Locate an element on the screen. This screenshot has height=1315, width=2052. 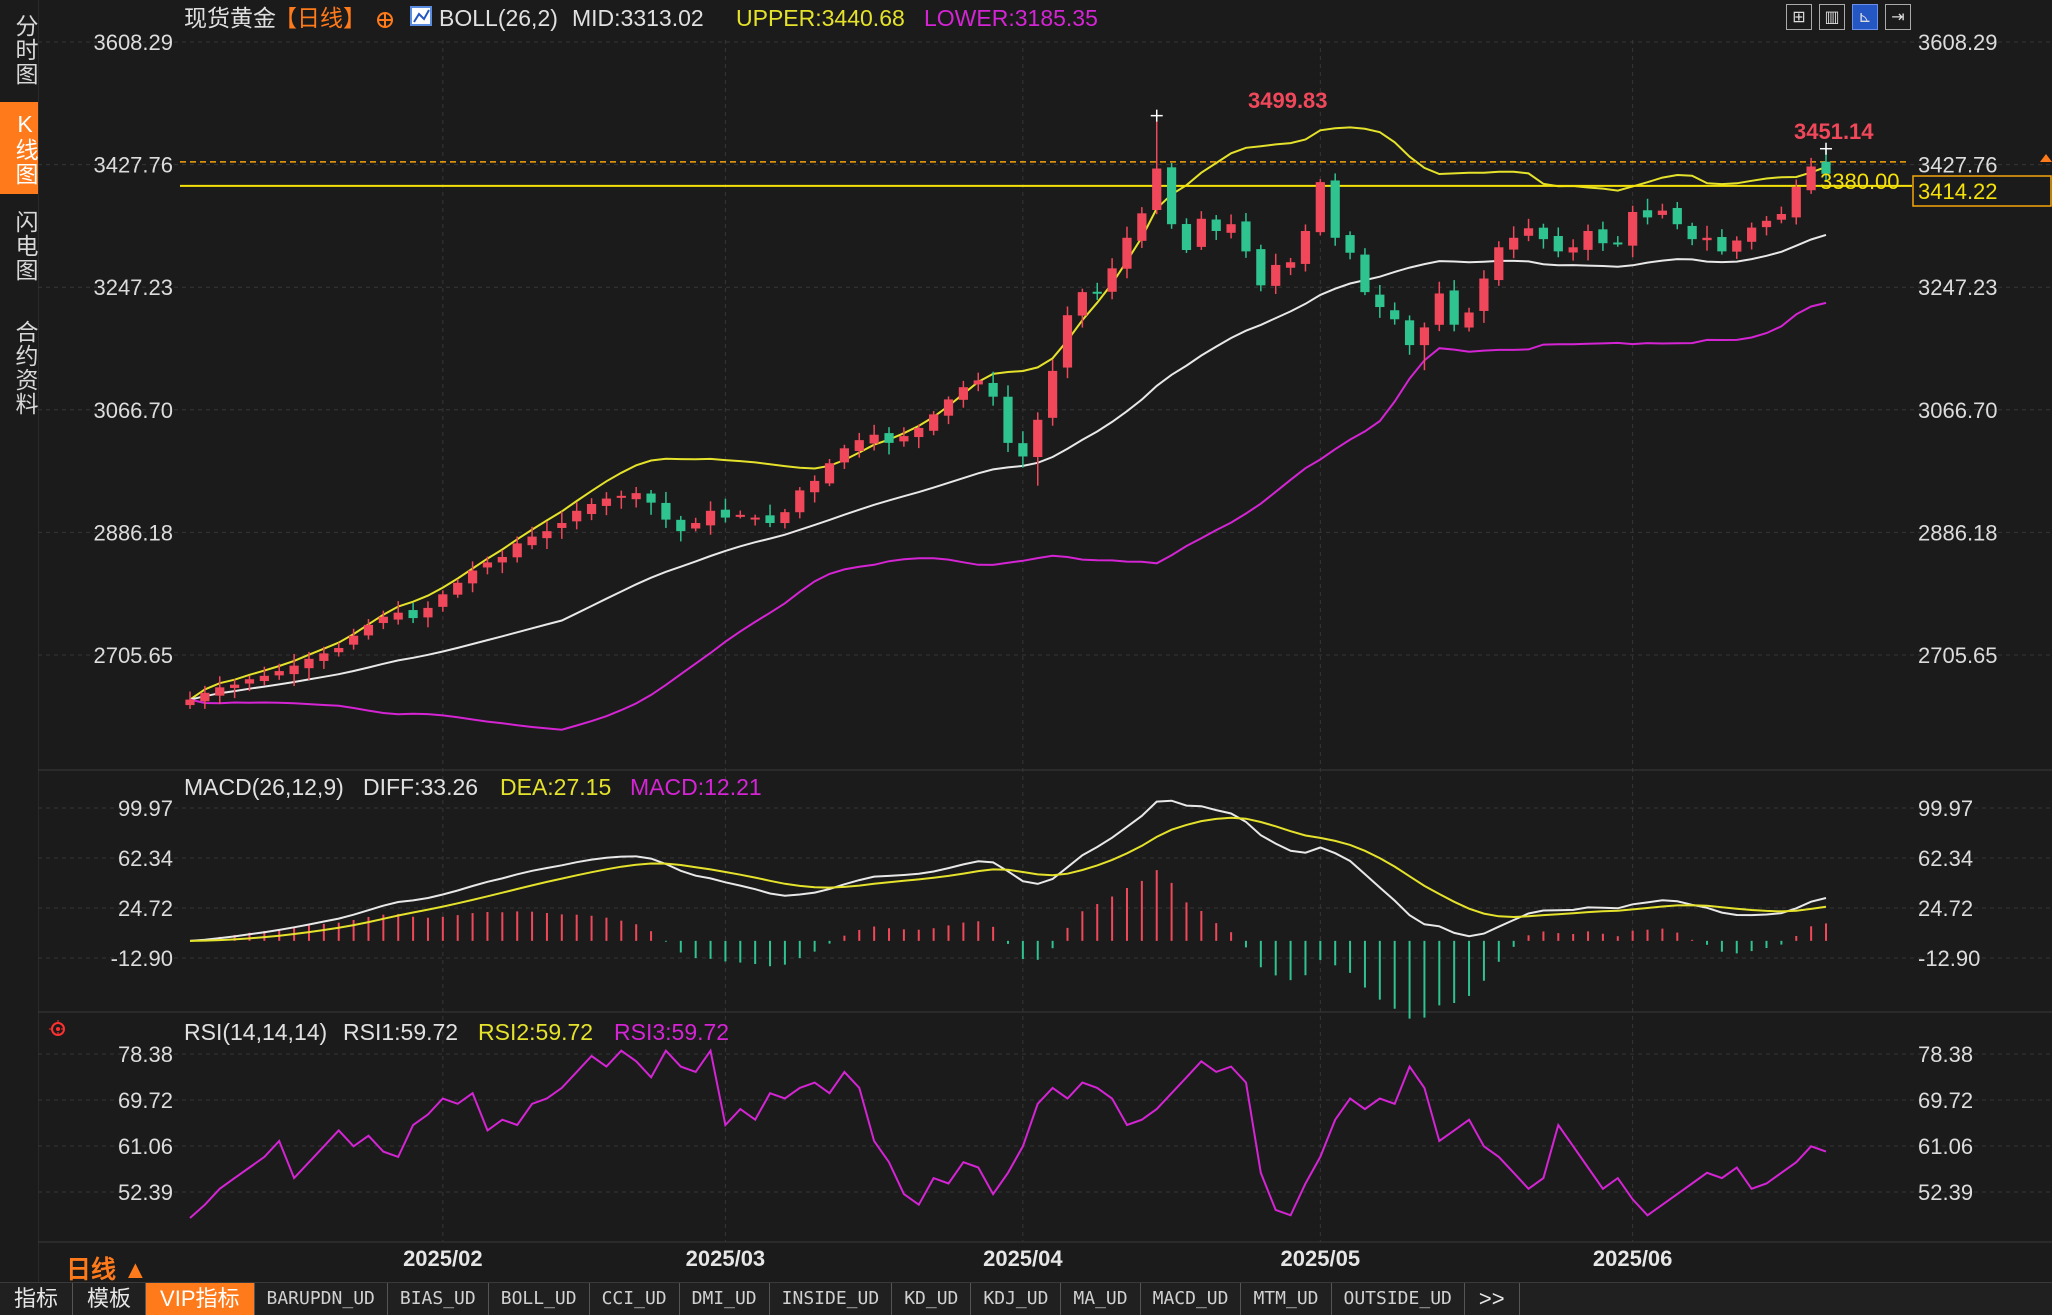
indicator-tab-boll-ud: BOLL_UD is located at coordinates (539, 1299).